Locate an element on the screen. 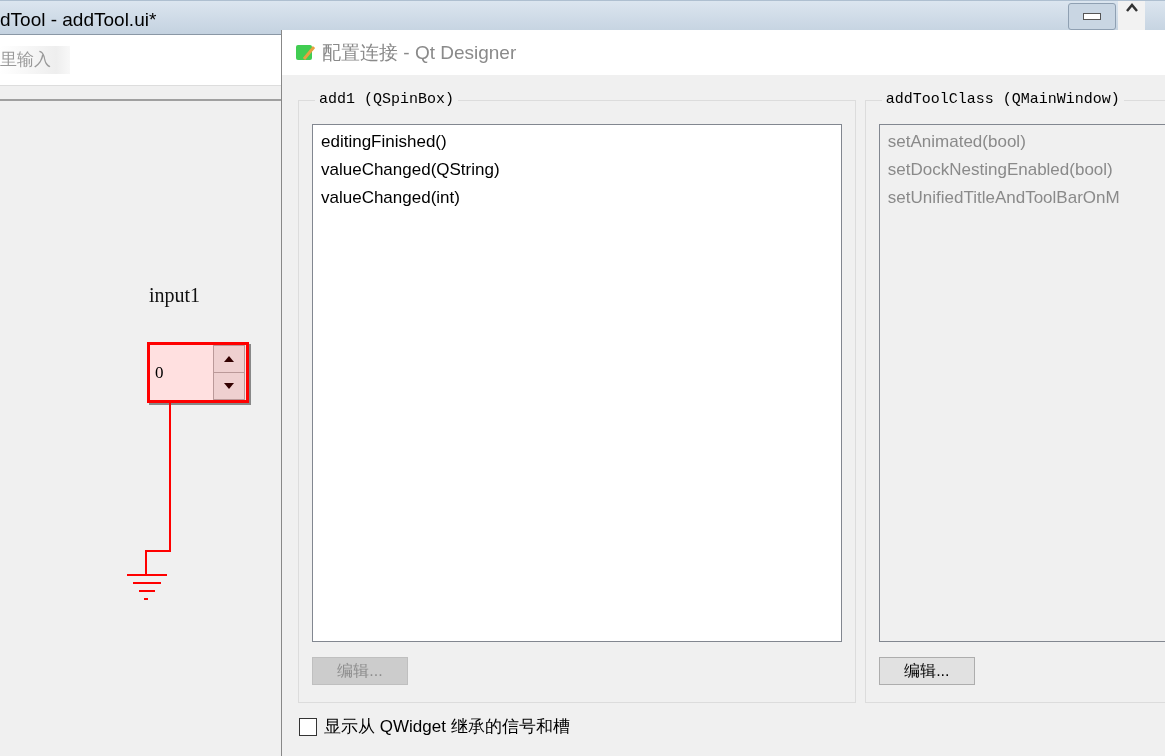 The image size is (1165, 756). minimize-button is located at coordinates (1092, 16).